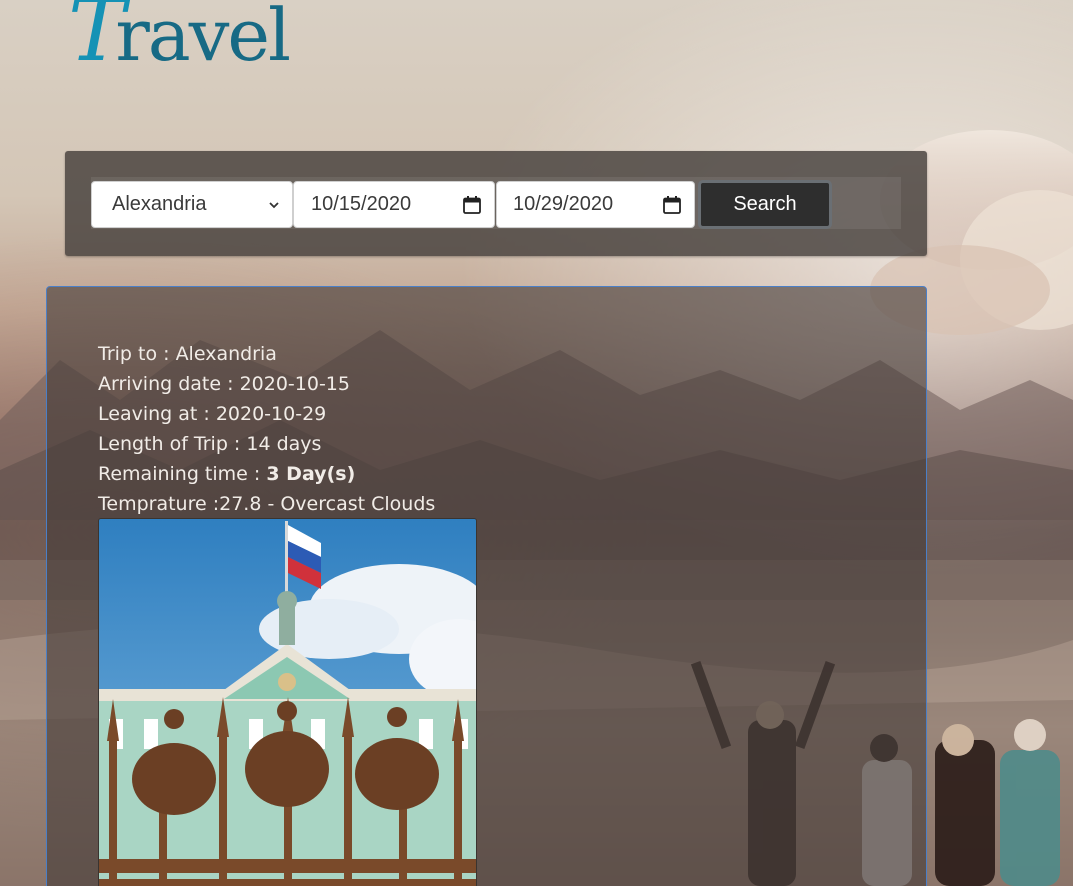 The height and width of the screenshot is (886, 1073). I want to click on leaving-date: Leaving at : 2020-10-29, so click(266, 414).